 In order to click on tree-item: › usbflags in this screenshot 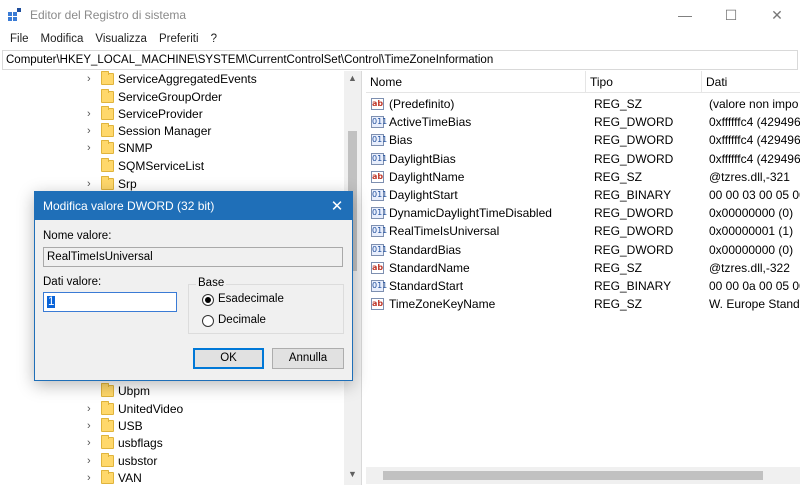, I will do `click(172, 443)`.